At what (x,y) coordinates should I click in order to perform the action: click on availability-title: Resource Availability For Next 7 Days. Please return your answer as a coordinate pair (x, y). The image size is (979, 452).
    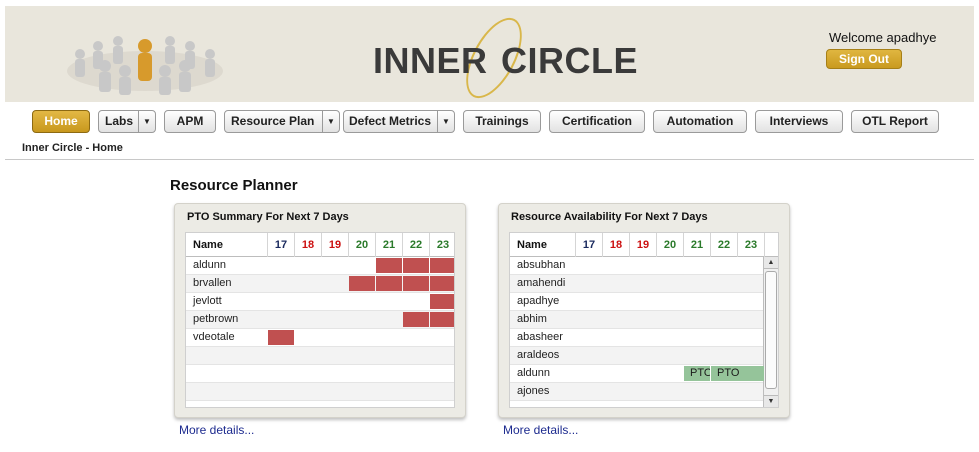
    Looking at the image, I should click on (609, 217).